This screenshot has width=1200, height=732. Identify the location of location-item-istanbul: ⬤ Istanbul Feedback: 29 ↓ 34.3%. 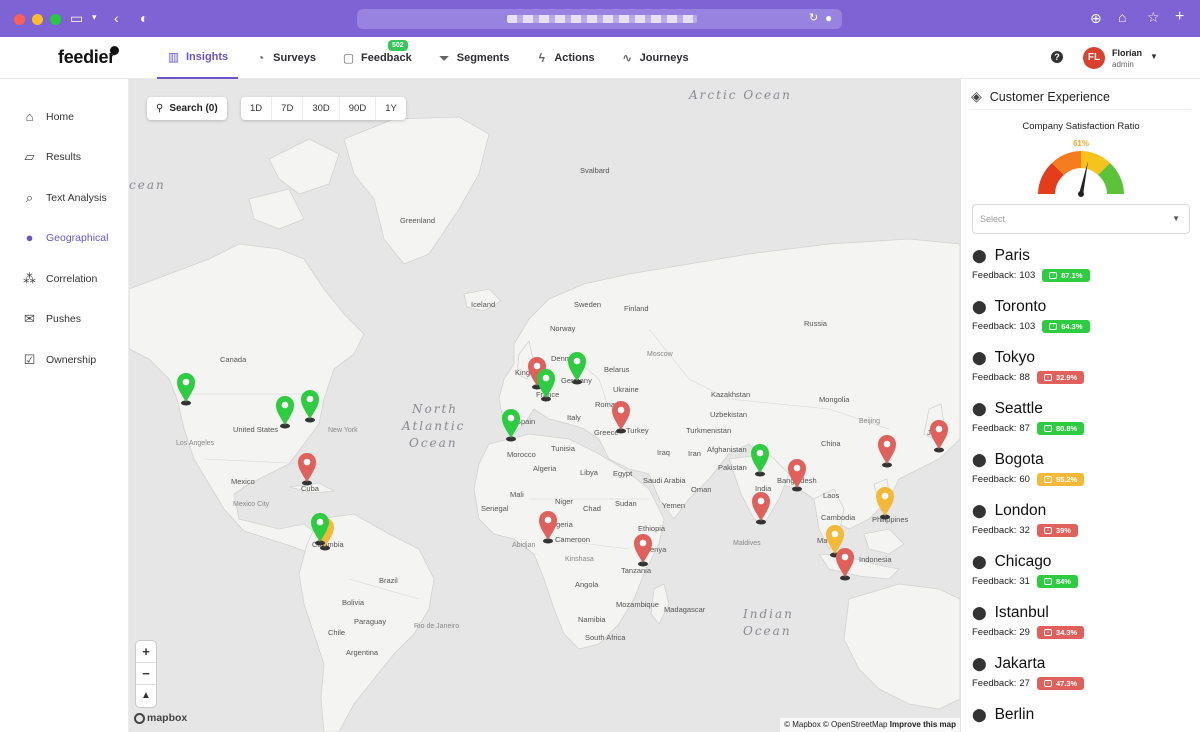
(1082, 621).